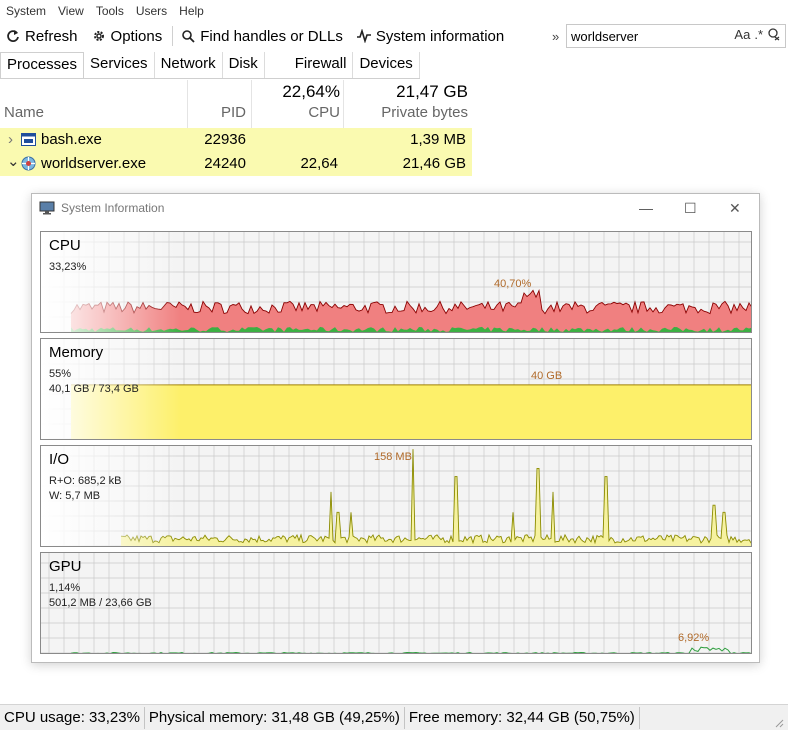  I want to click on expand-chevron-icon: ›, so click(10, 139).